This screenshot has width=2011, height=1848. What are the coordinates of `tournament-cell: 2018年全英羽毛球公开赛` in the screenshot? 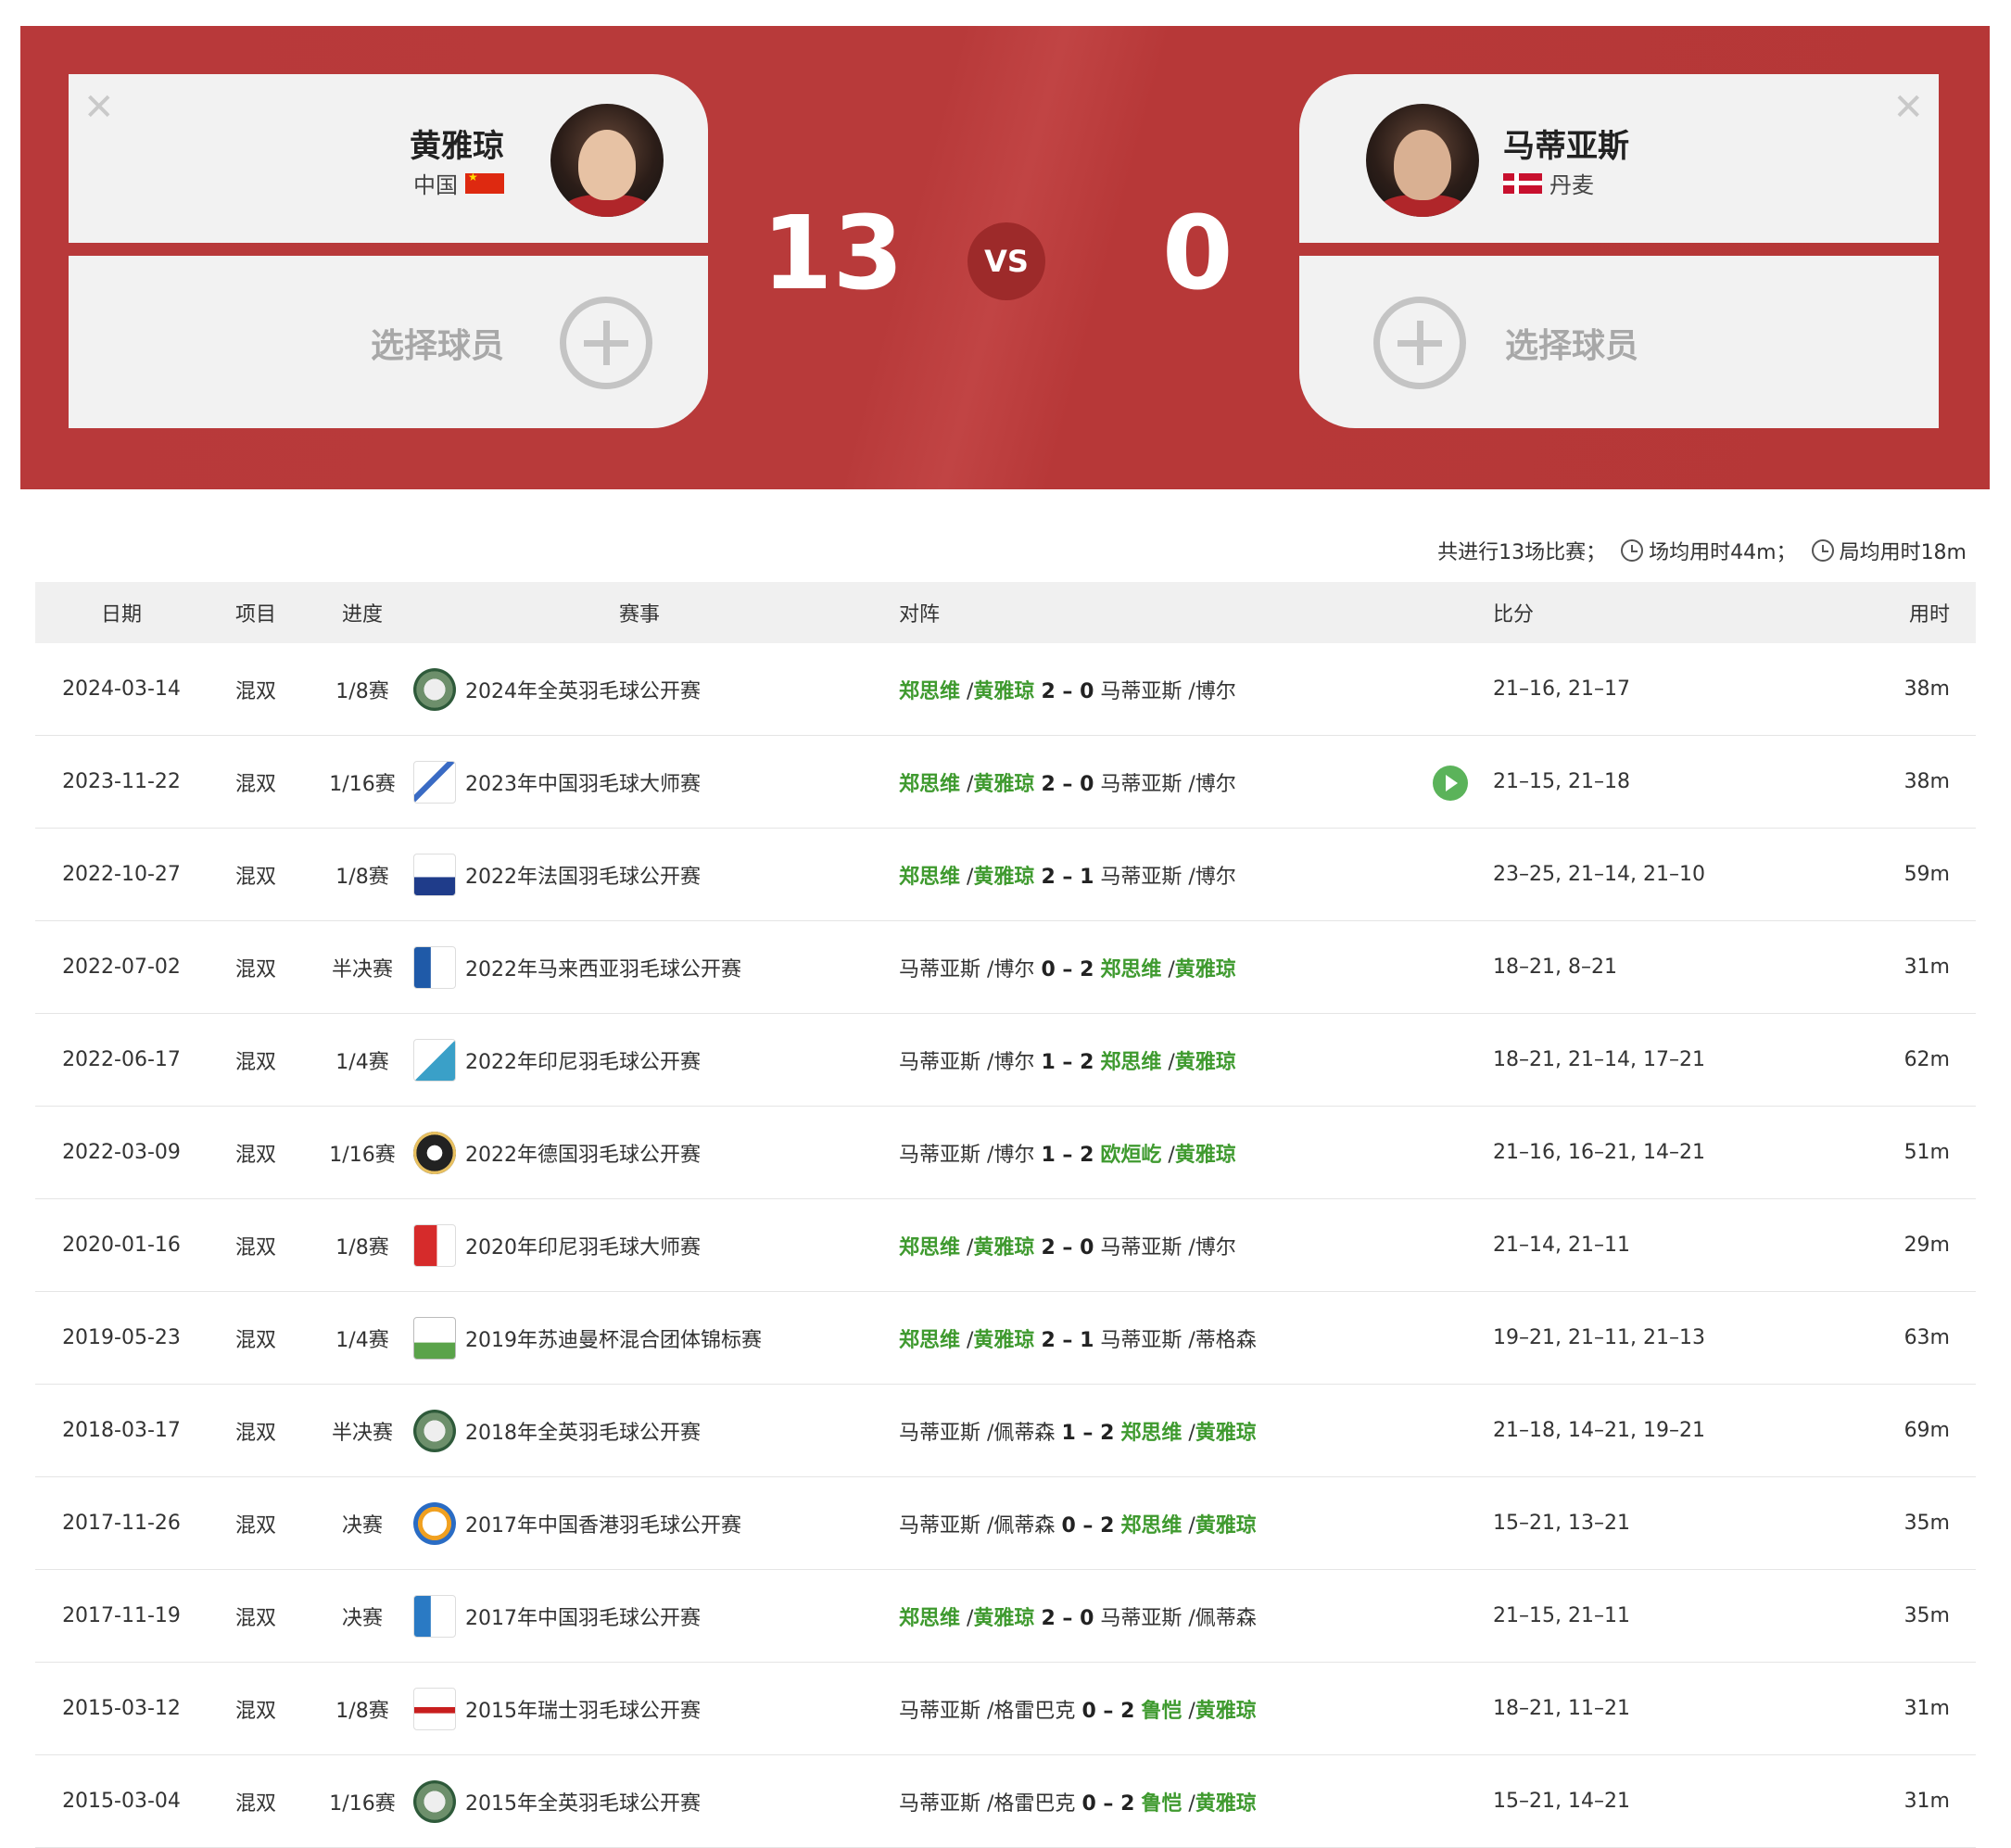 It's located at (557, 1430).